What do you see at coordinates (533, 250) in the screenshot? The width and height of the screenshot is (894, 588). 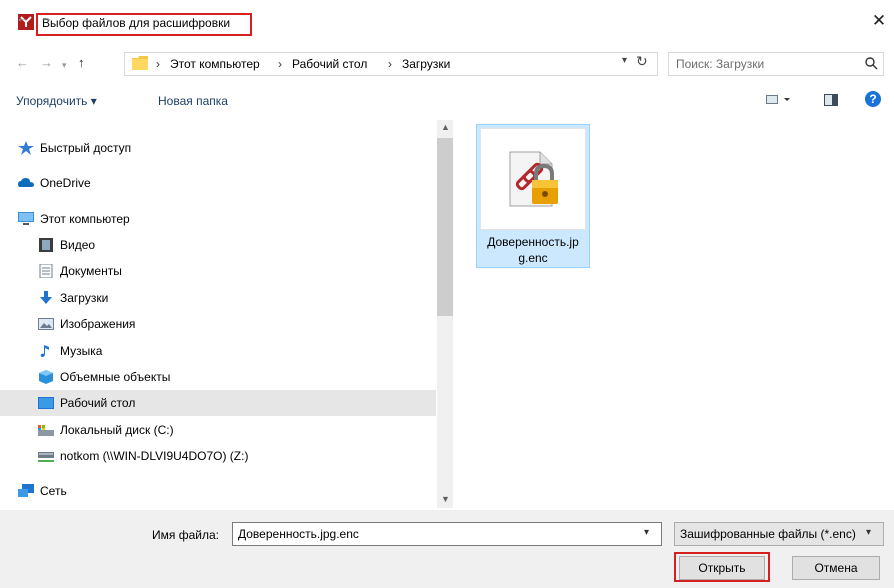 I see `file-name: Доверенность.jp g.enc` at bounding box center [533, 250].